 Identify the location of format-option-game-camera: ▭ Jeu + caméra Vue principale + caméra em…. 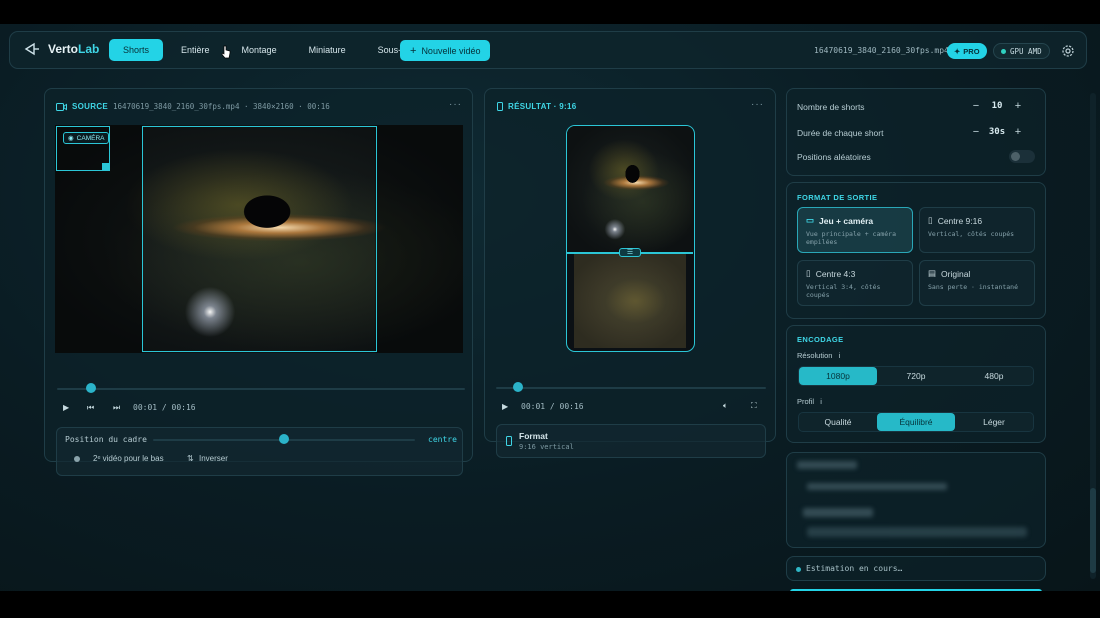
(855, 230).